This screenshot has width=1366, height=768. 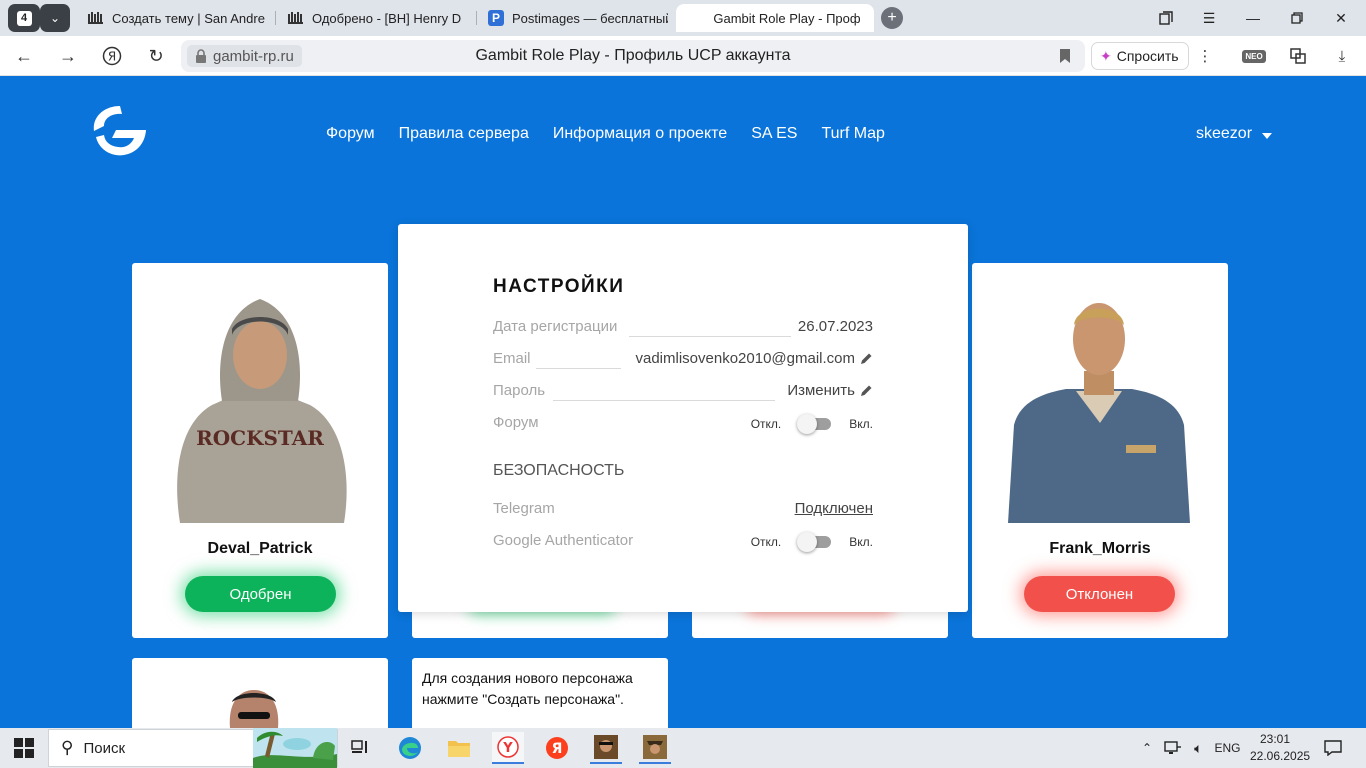 I want to click on user-menu: skeezor, so click(x=1234, y=134).